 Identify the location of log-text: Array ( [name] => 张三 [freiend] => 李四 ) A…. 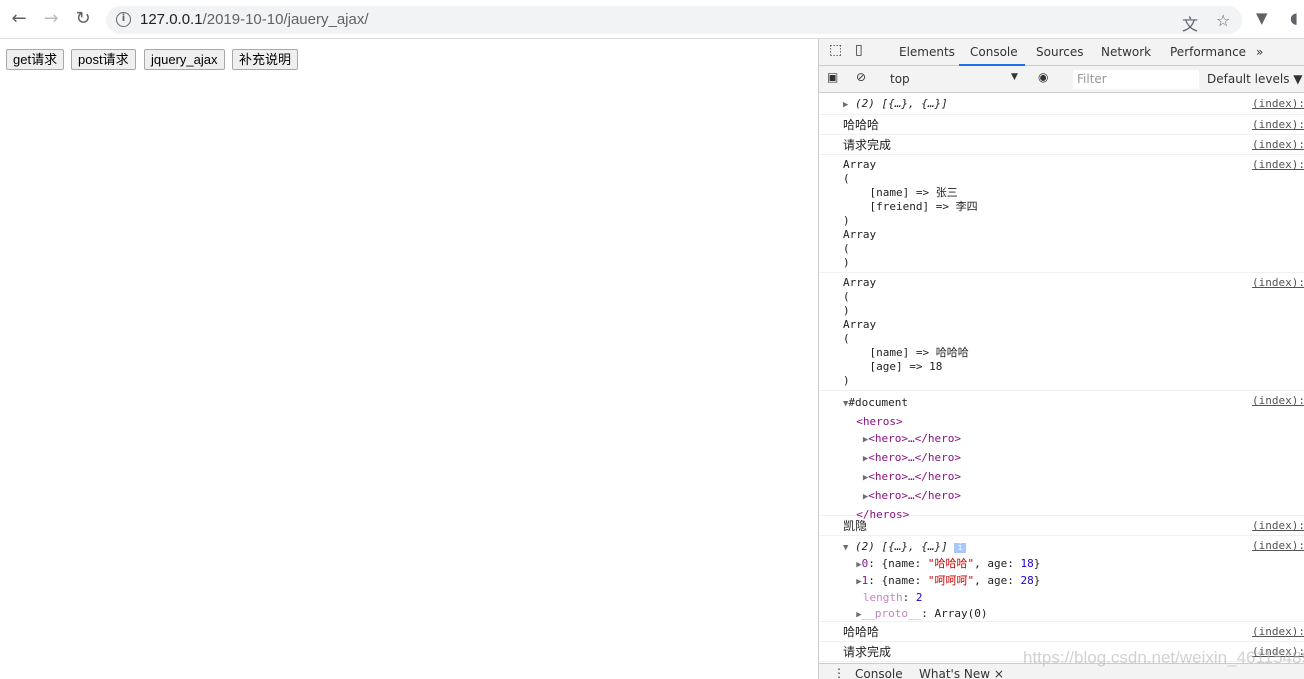
(910, 213).